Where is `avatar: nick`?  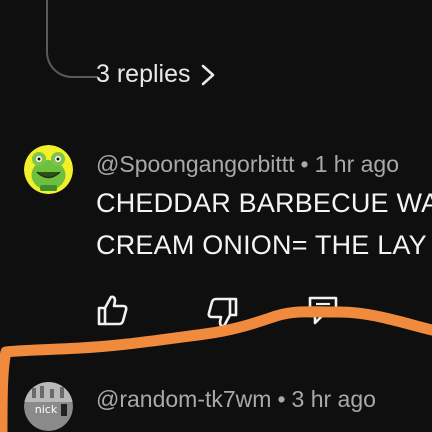 avatar: nick is located at coordinates (48, 406).